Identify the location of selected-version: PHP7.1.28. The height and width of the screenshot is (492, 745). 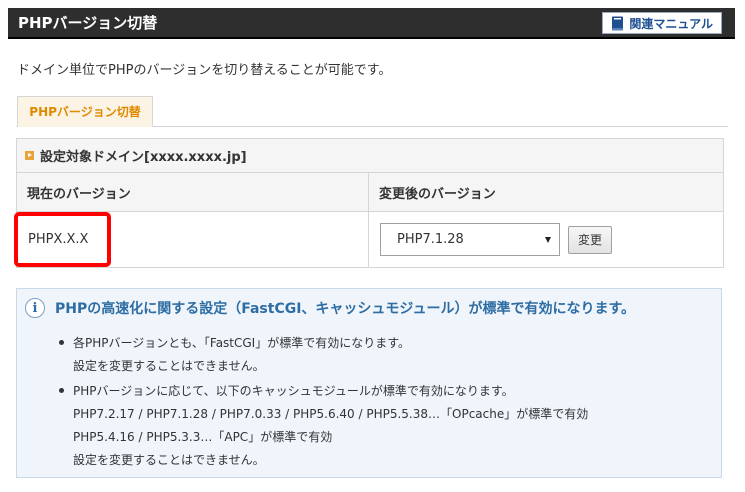
(430, 239).